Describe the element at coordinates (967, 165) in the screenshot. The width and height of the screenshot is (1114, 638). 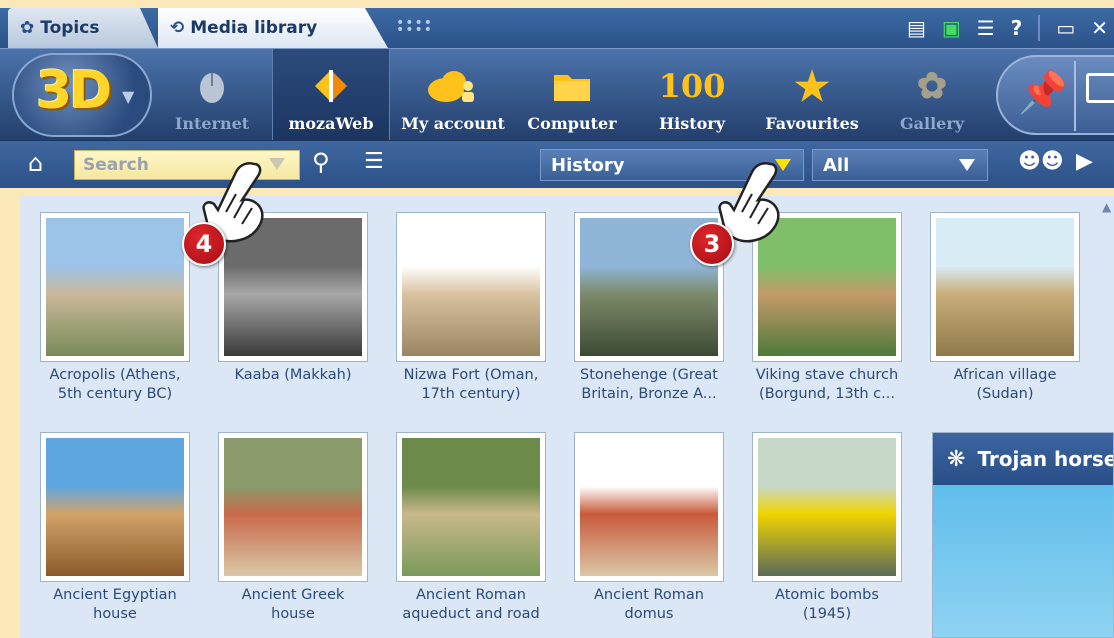
I see `chevron-down-icon` at that location.